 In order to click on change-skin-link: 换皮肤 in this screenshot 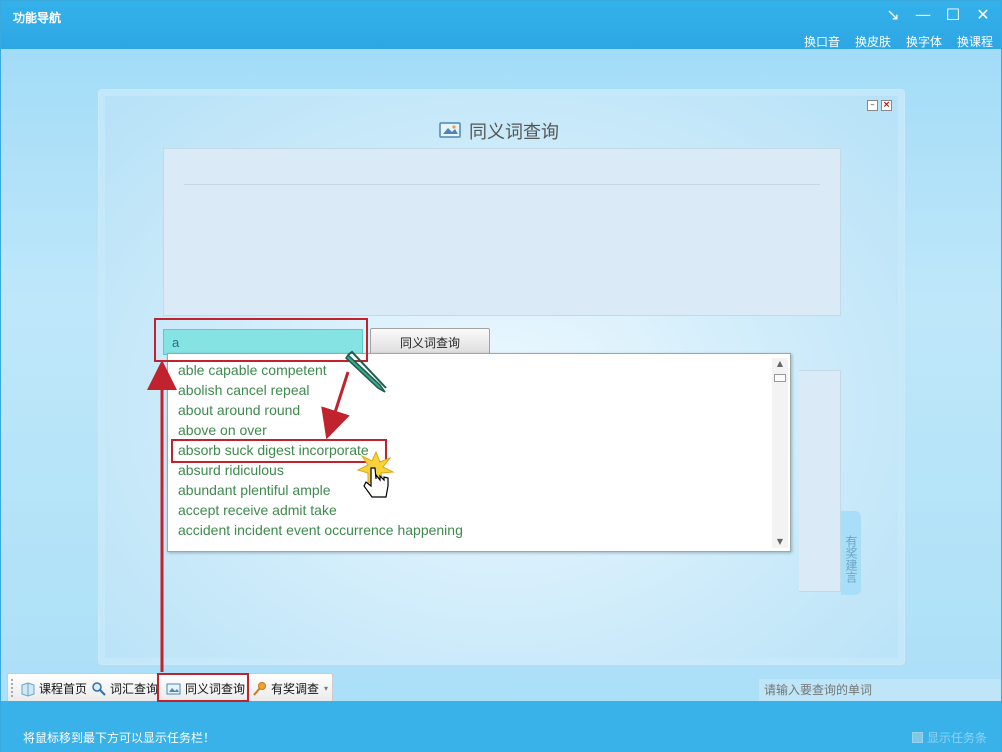, I will do `click(873, 41)`.